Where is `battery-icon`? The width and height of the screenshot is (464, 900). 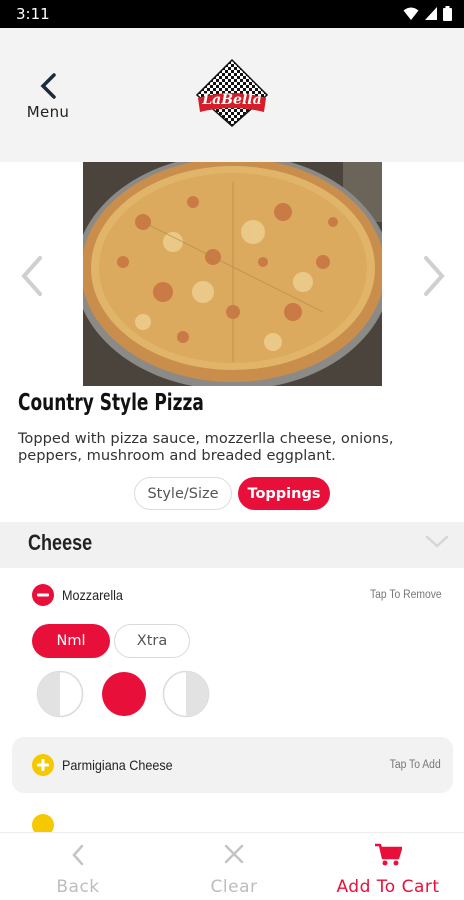
battery-icon is located at coordinates (447, 13).